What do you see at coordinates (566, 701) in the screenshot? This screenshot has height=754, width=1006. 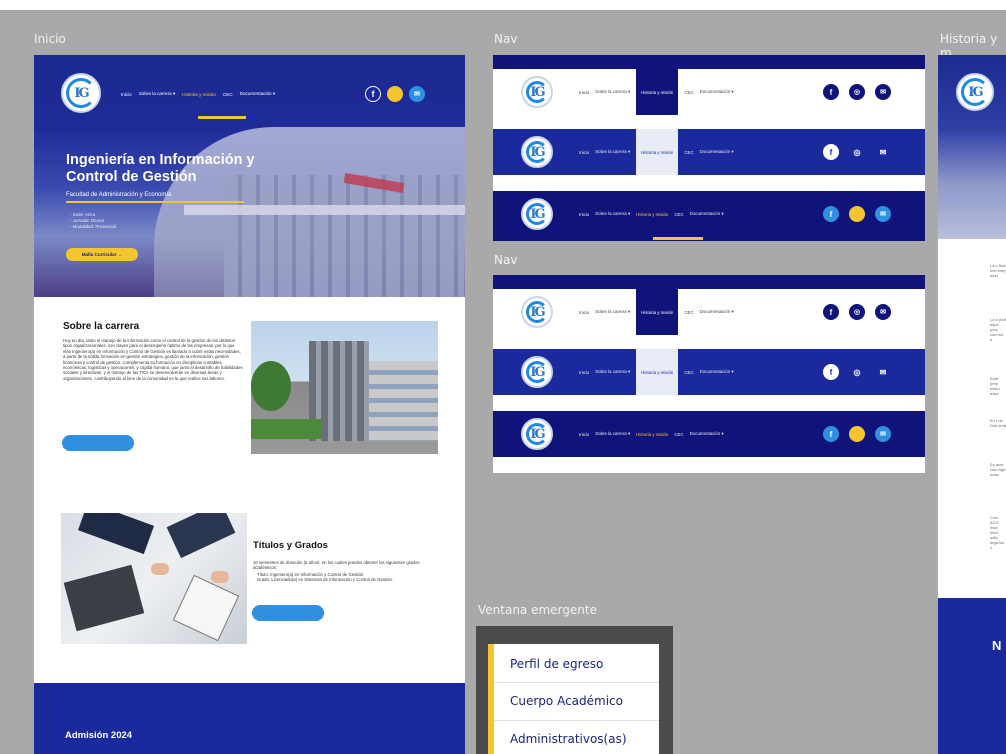 I see `menu-item-cuerpo-academico: Cuerpo Académico` at bounding box center [566, 701].